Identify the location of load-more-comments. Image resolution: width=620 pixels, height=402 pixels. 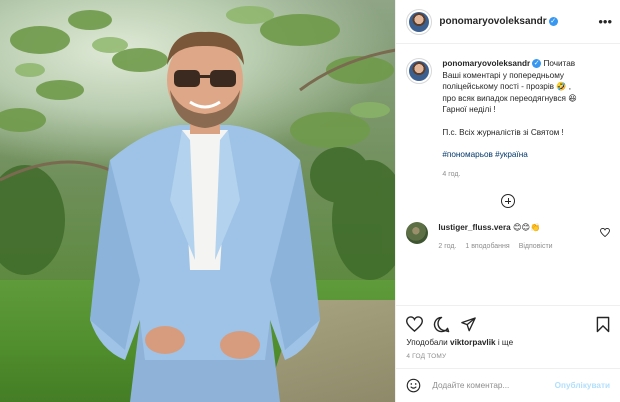
(508, 201).